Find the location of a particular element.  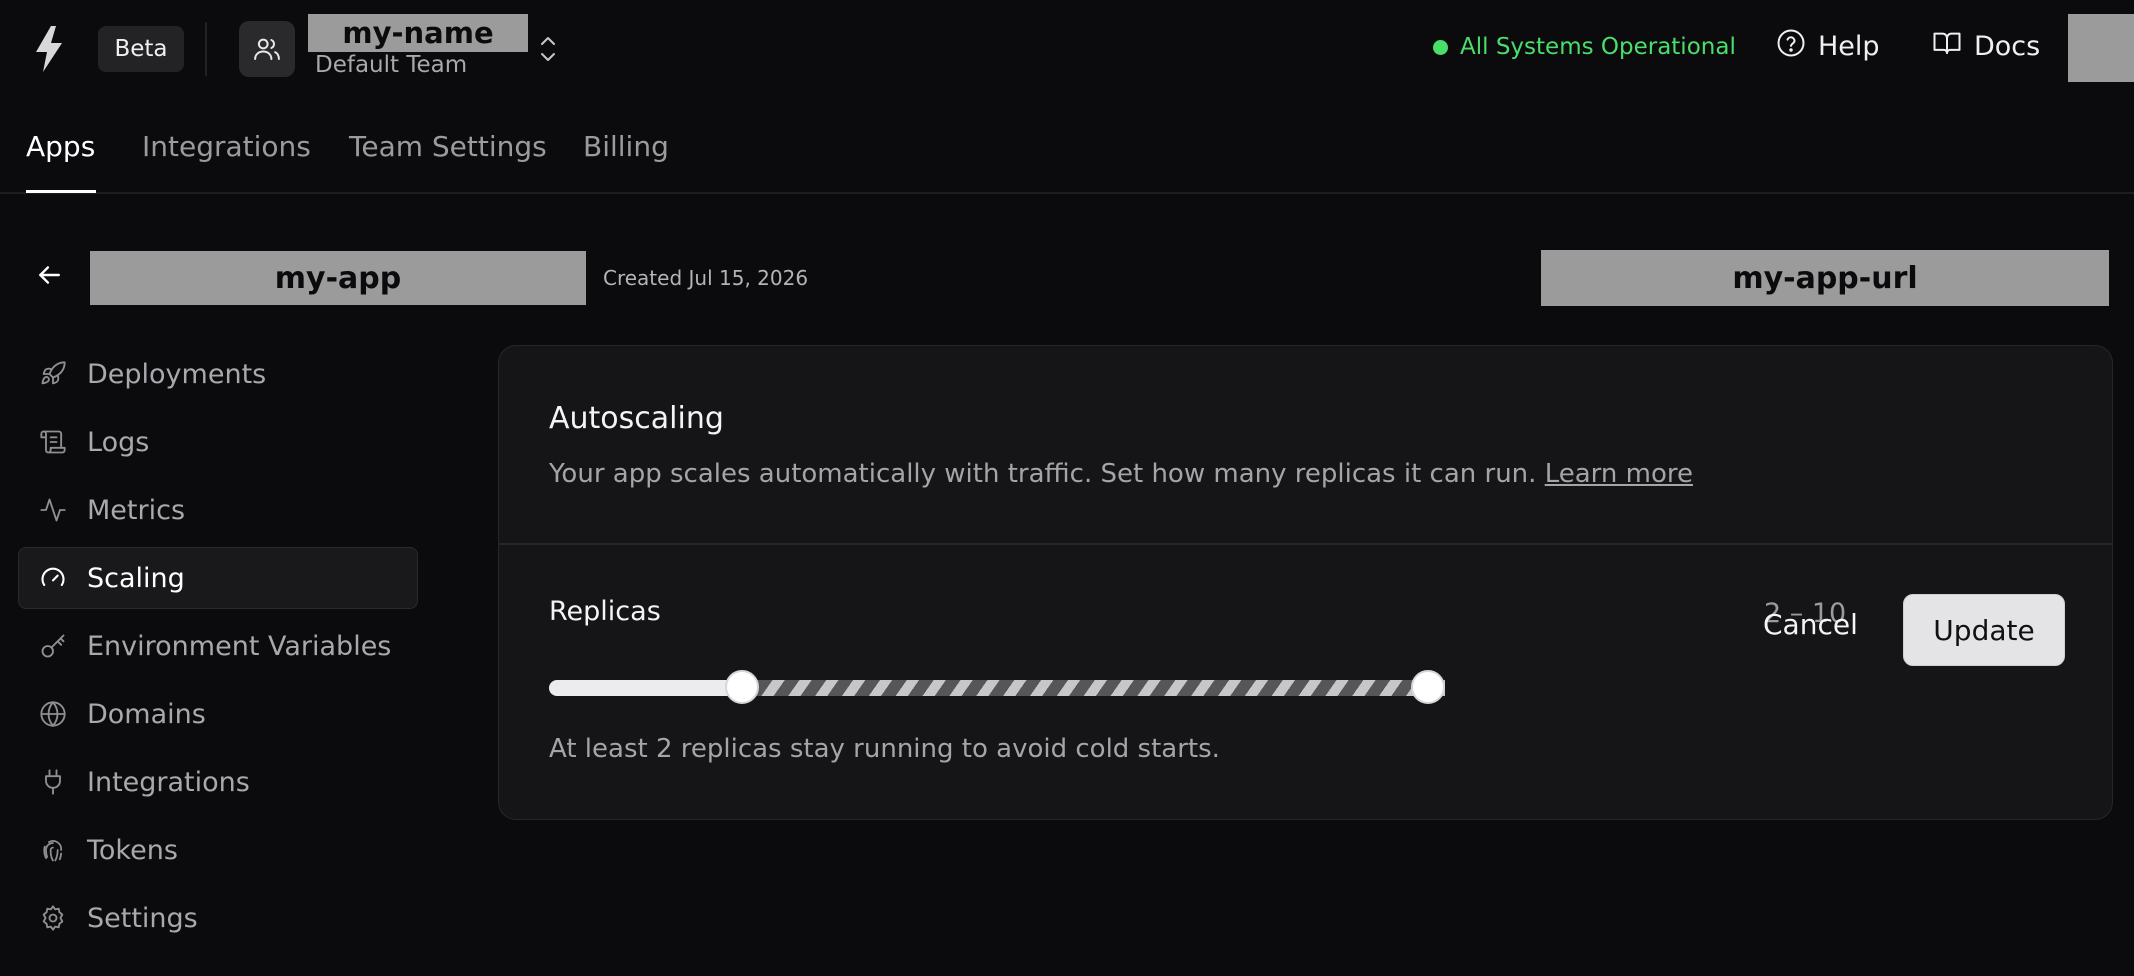

sidebar-item-integrations: Integrations is located at coordinates (218, 782).